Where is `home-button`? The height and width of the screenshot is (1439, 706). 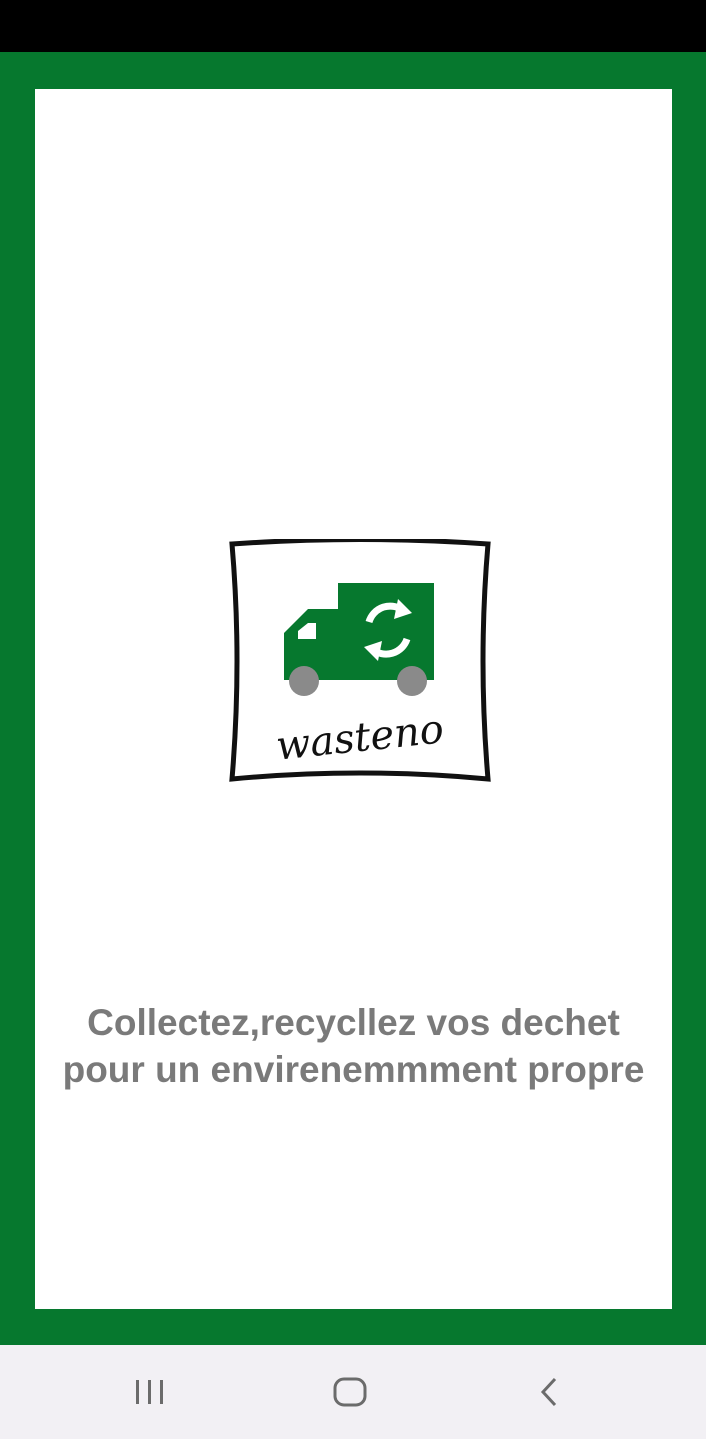
home-button is located at coordinates (350, 1392).